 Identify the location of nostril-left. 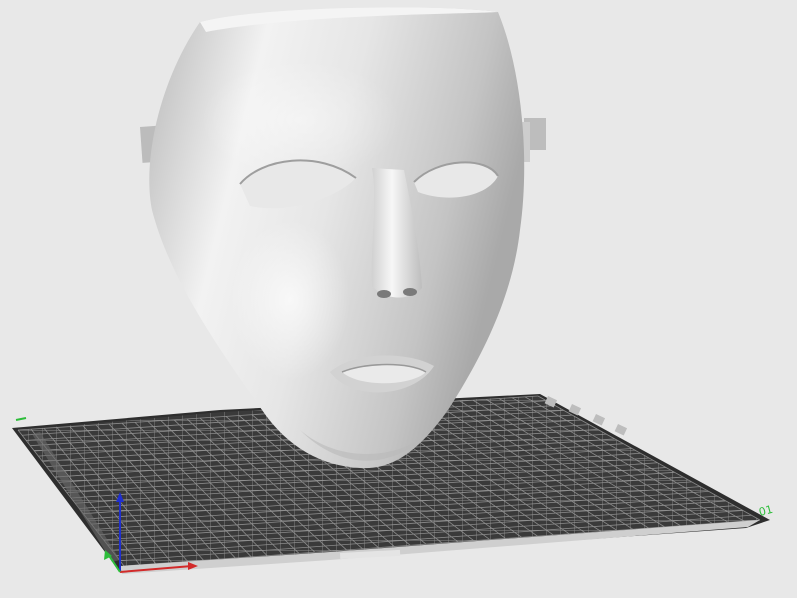
(384, 294).